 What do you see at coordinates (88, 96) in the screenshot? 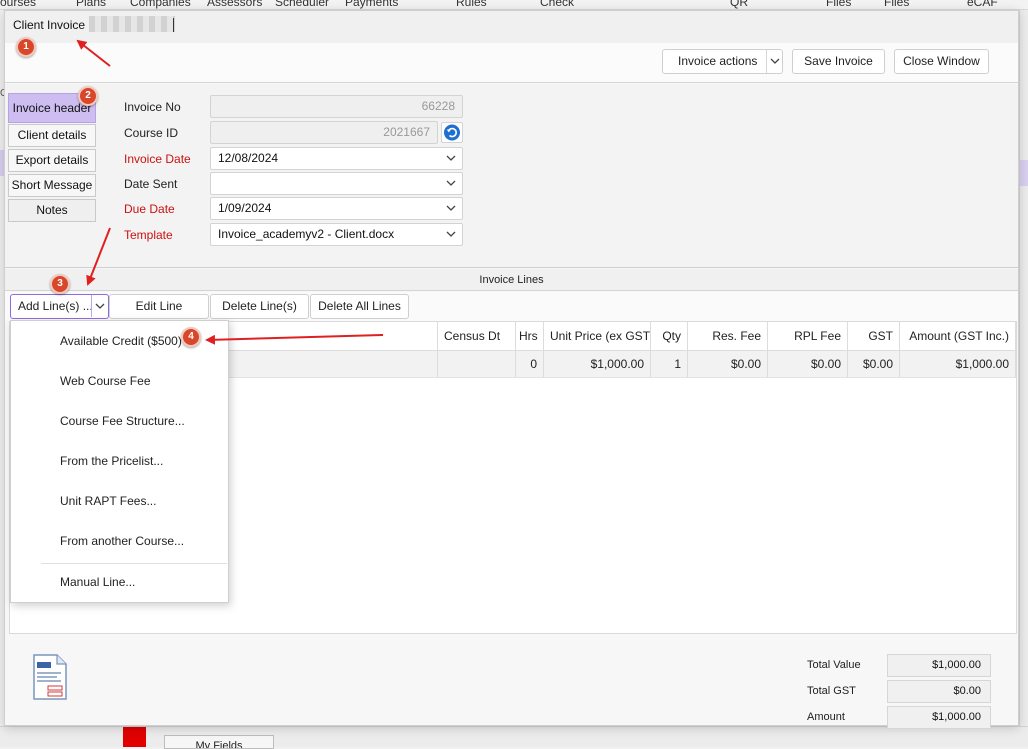
I see `annotation-badge-2: 2` at bounding box center [88, 96].